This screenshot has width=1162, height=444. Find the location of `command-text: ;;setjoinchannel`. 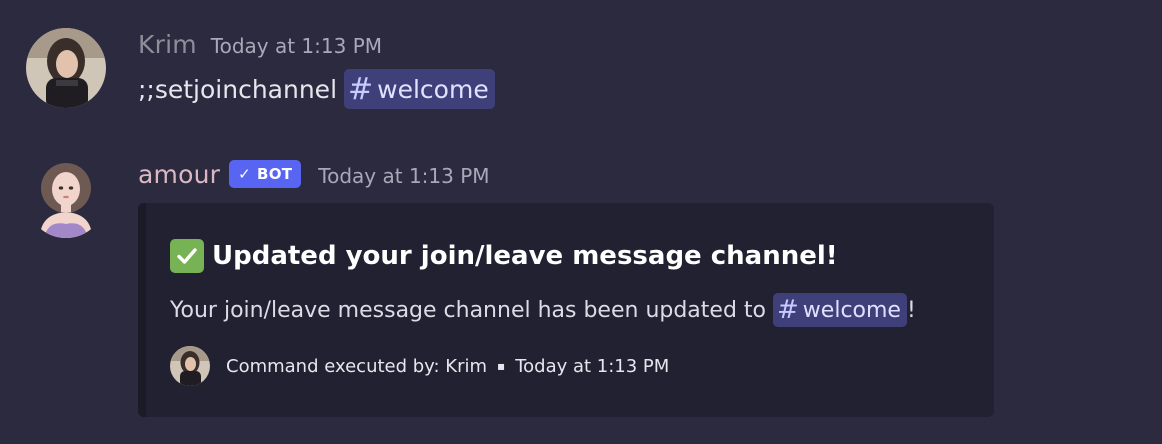

command-text: ;;setjoinchannel is located at coordinates (238, 89).